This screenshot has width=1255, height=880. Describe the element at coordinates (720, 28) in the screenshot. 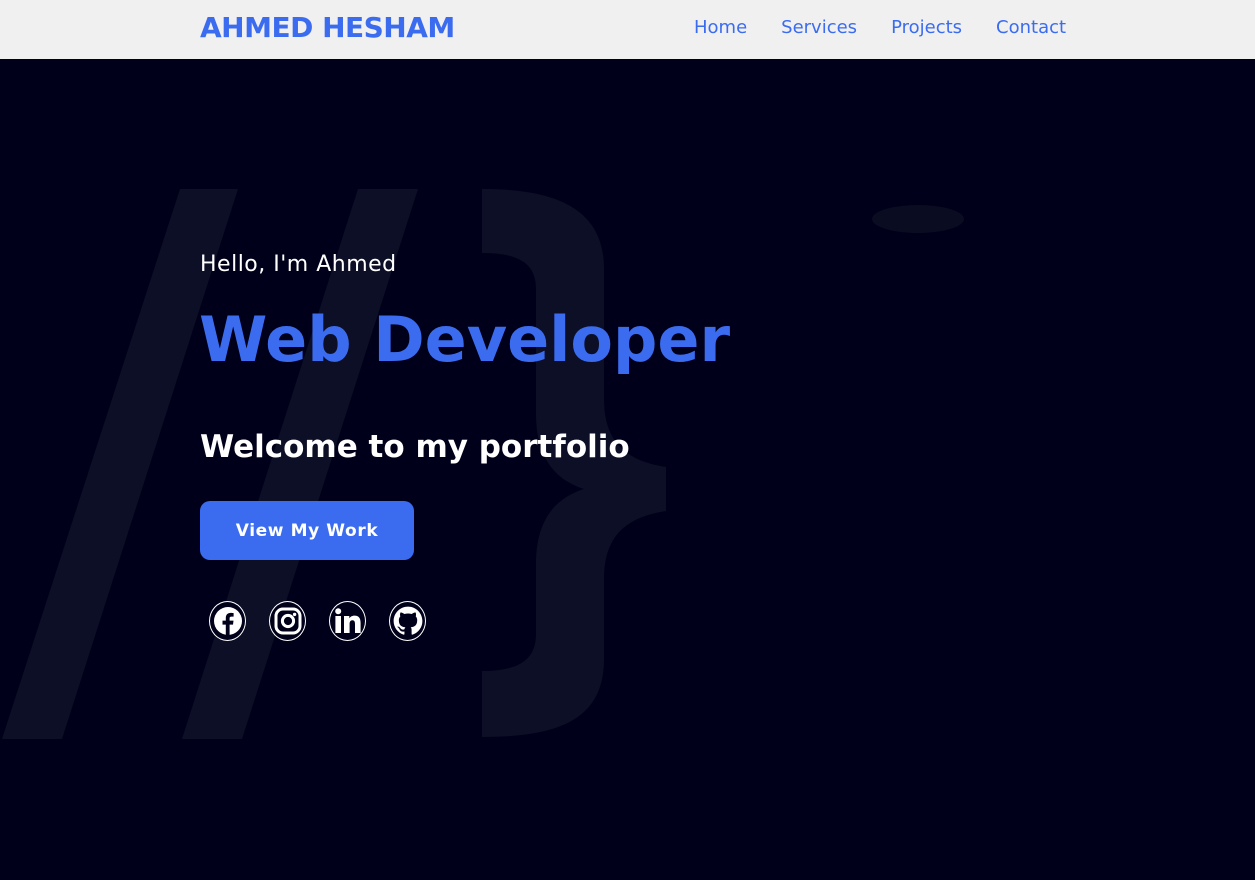

I see `nav-link-home: Home` at that location.